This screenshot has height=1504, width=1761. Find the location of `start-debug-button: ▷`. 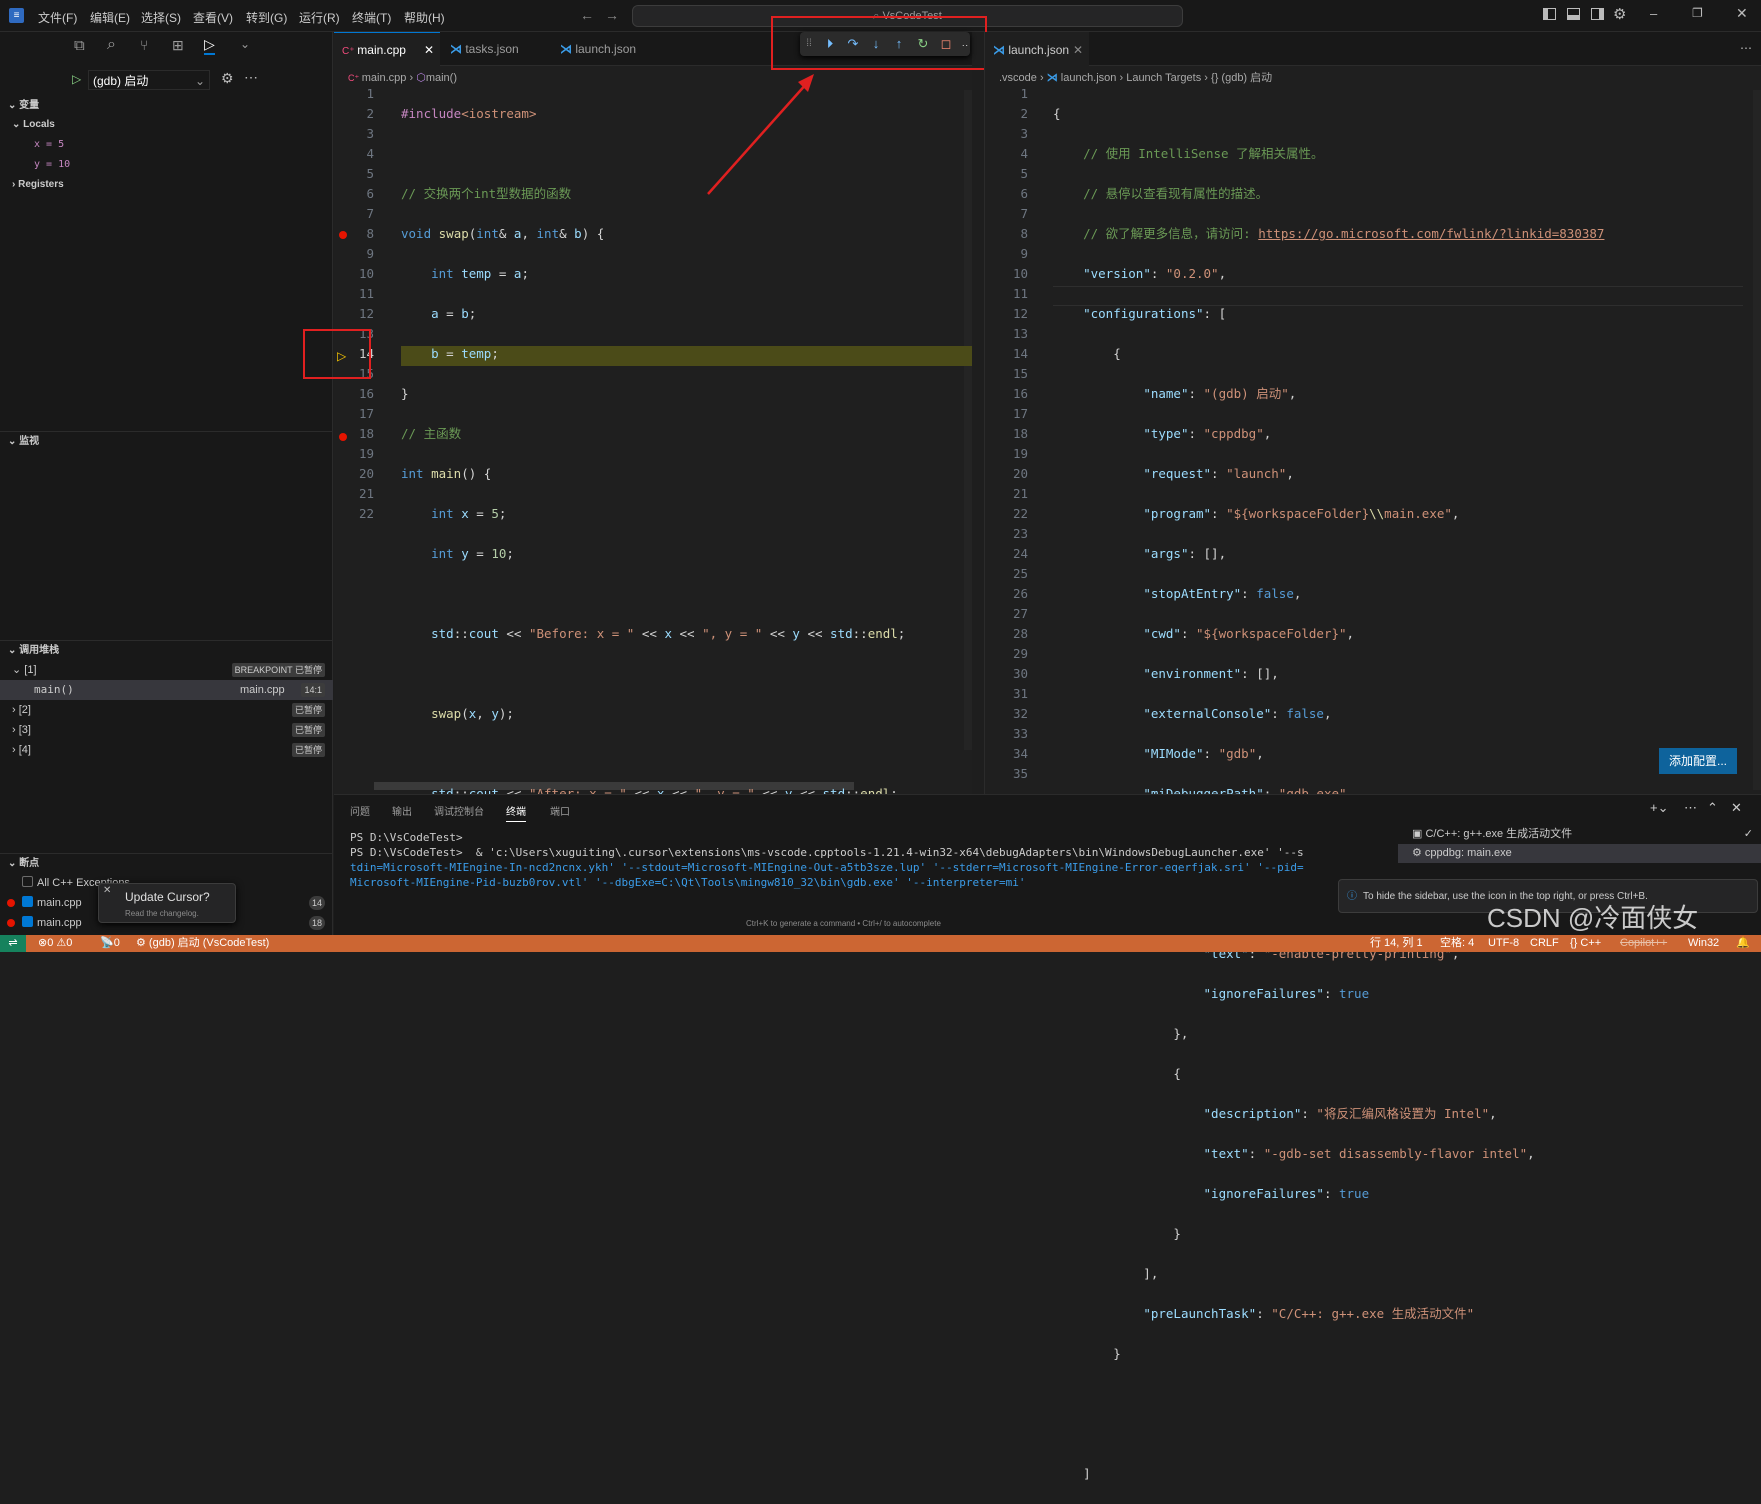

start-debug-button: ▷ is located at coordinates (76, 79).